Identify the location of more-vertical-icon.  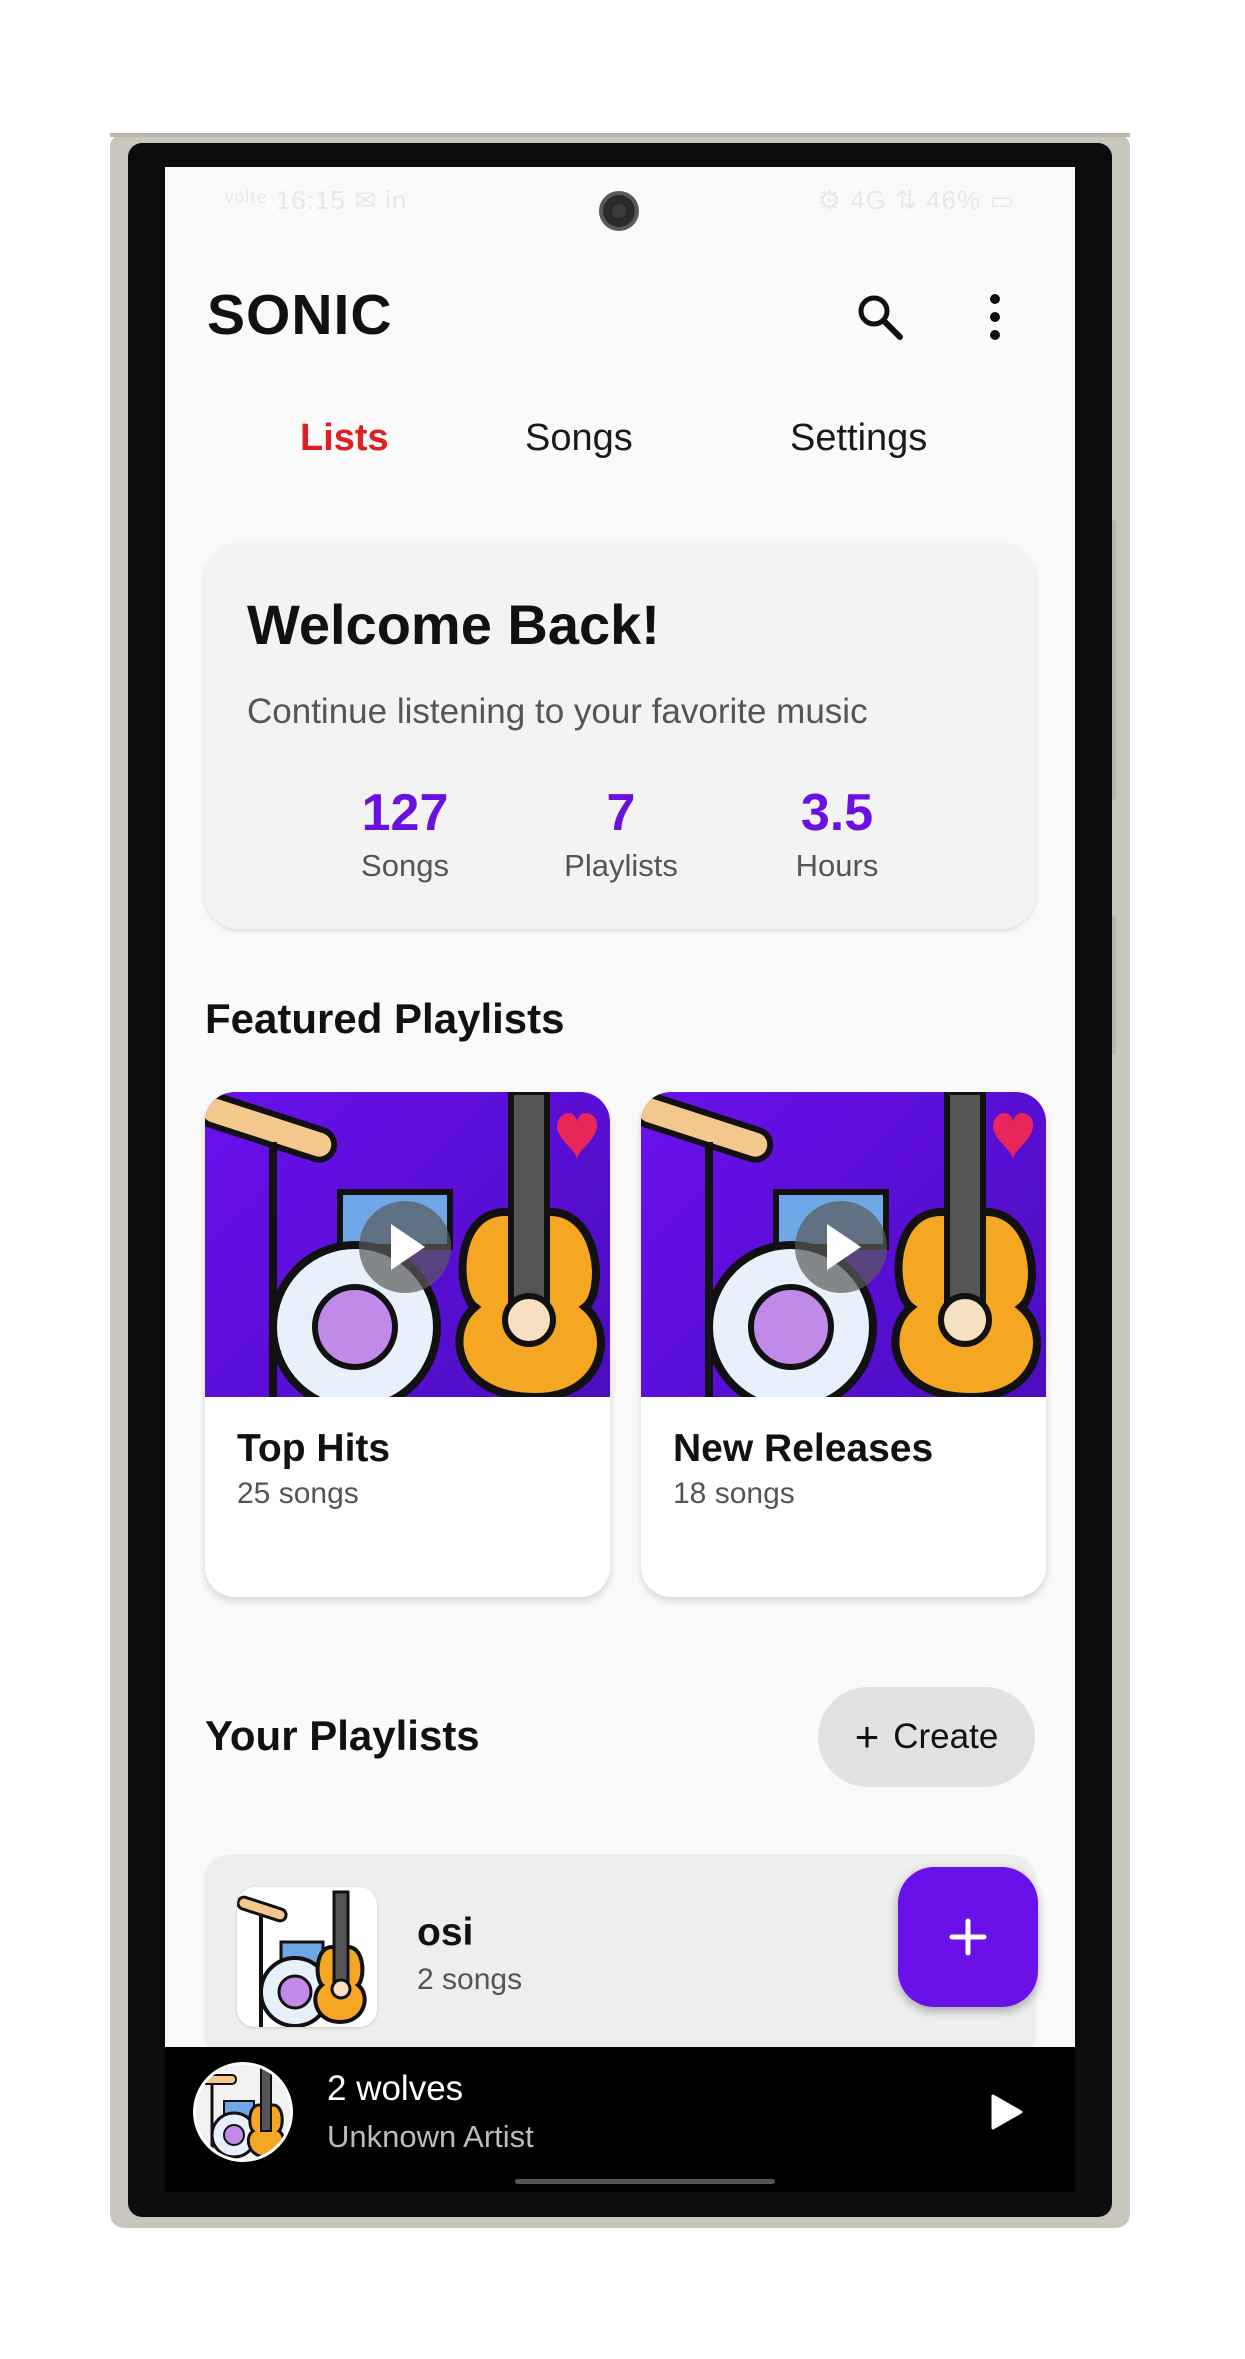
(995, 317).